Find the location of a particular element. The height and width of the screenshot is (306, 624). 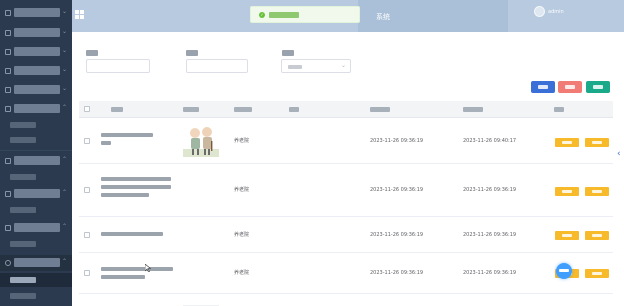

select-label is located at coordinates (288, 53).